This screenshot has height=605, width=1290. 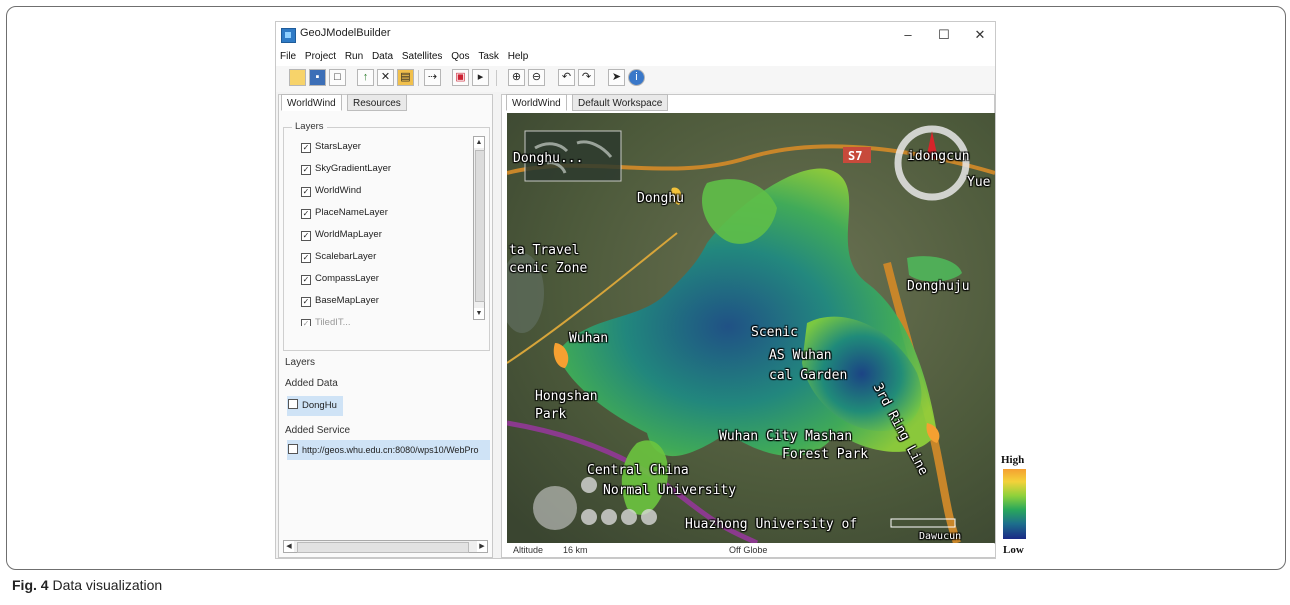 What do you see at coordinates (346, 169) in the screenshot?
I see `layer-item: ✓ SkyGradientLayer` at bounding box center [346, 169].